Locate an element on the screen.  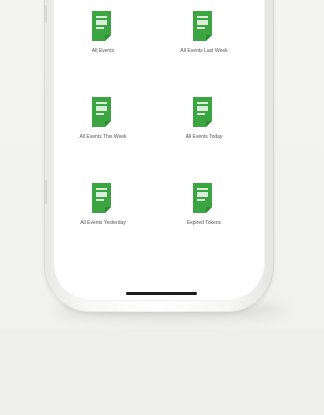
menu-item-all-events-last-week: All Events Last Week is located at coordinates (204, 32).